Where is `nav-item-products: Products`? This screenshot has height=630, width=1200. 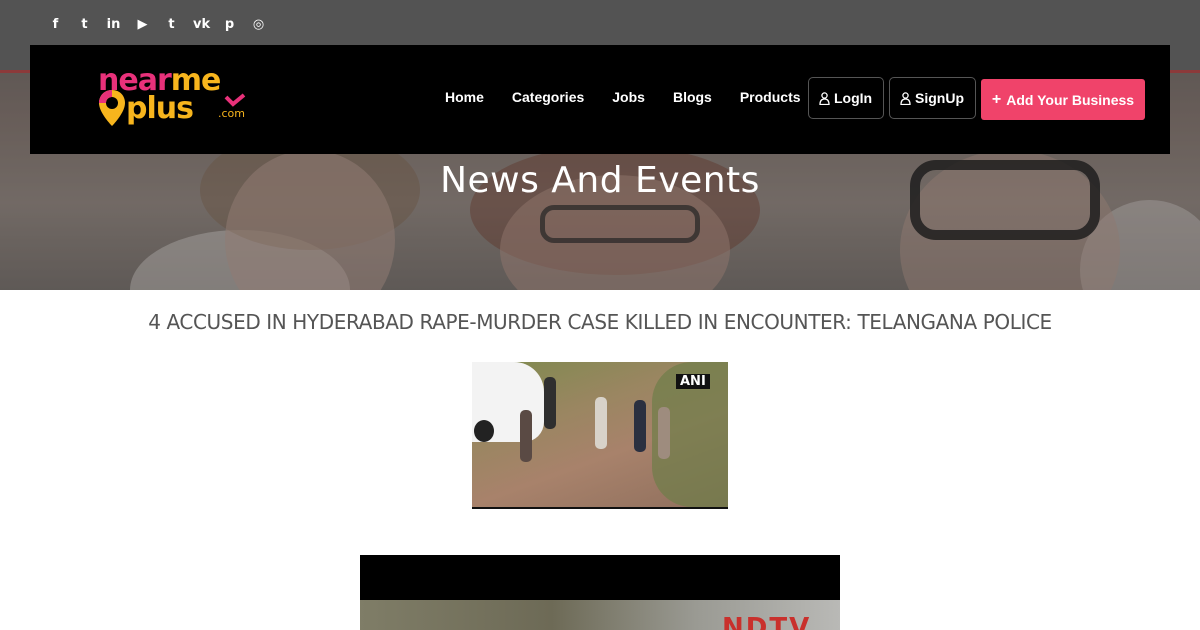 nav-item-products: Products is located at coordinates (770, 97).